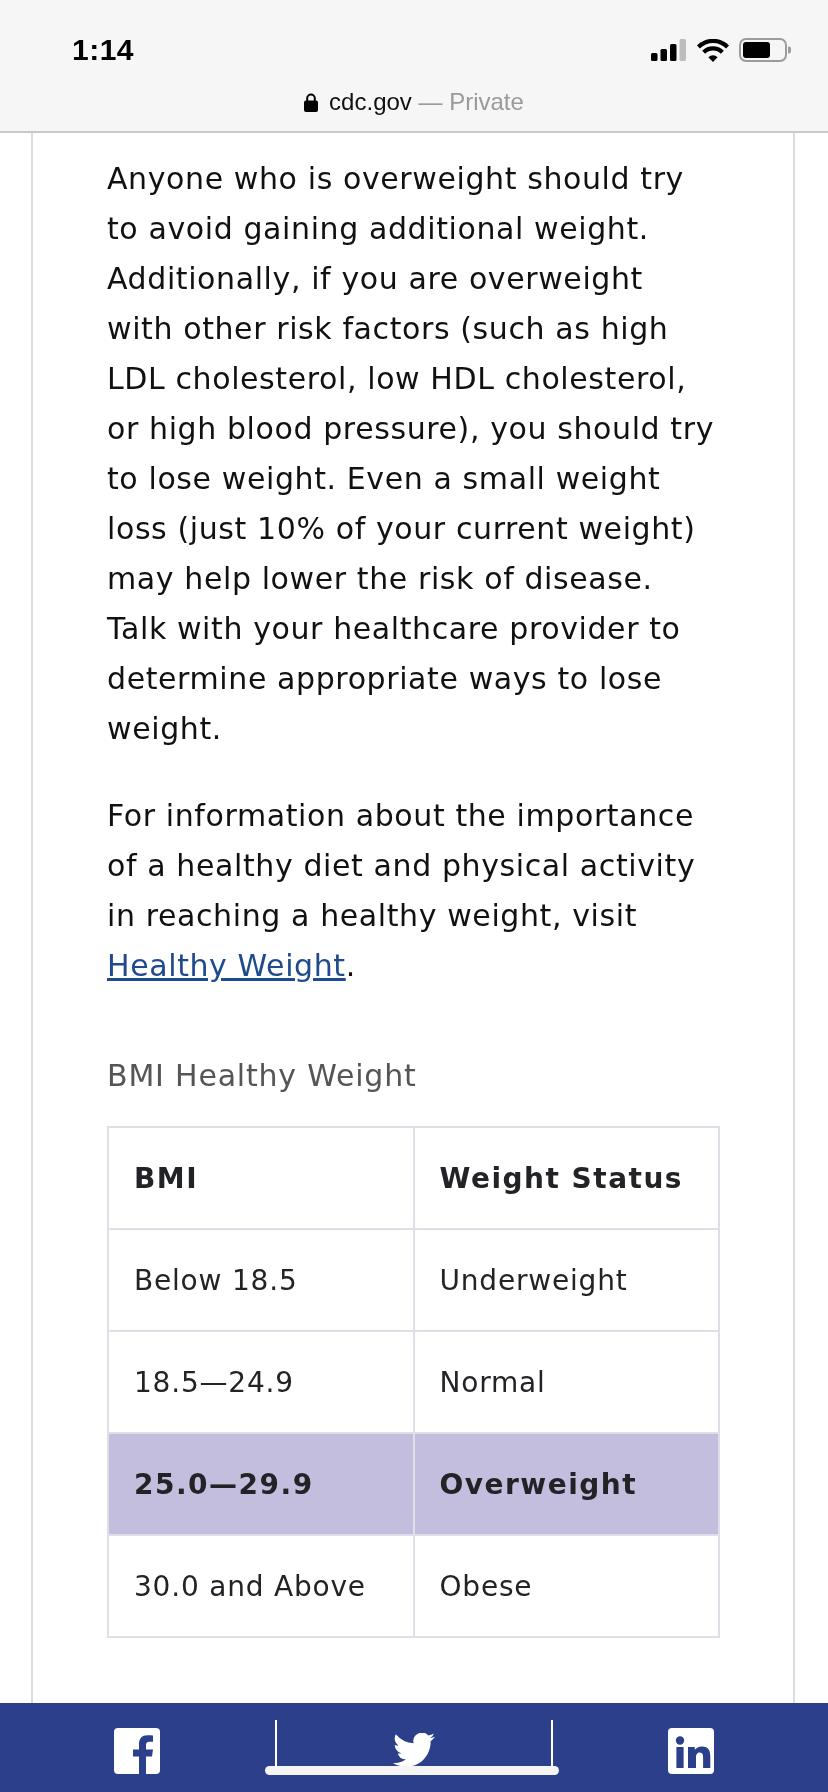 The height and width of the screenshot is (1792, 828). Describe the element at coordinates (567, 1587) in the screenshot. I see `table-cell: Obese` at that location.